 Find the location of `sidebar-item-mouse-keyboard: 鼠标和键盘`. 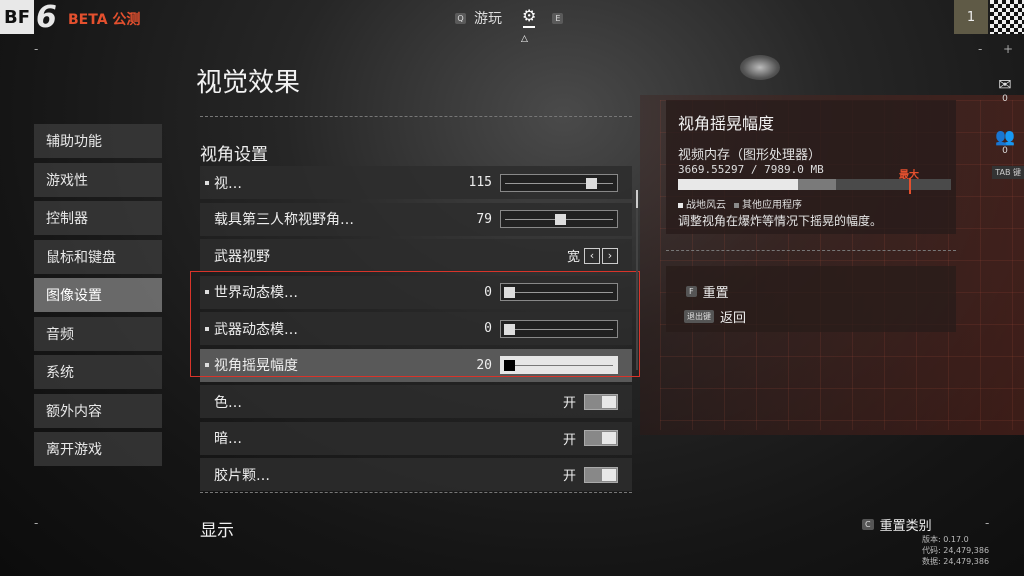

sidebar-item-mouse-keyboard: 鼠标和键盘 is located at coordinates (98, 256).